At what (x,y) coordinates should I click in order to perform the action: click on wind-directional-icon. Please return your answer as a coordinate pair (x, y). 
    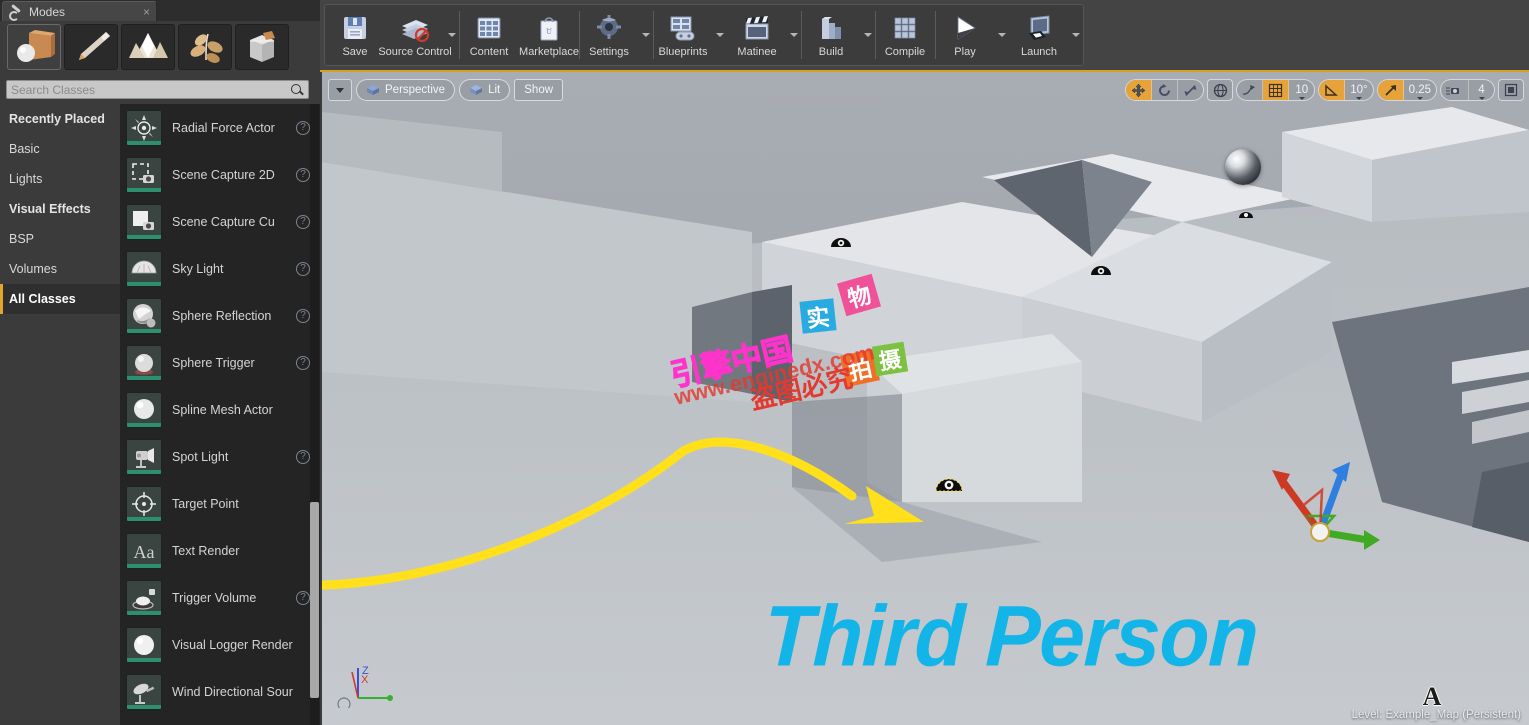
    Looking at the image, I should click on (144, 691).